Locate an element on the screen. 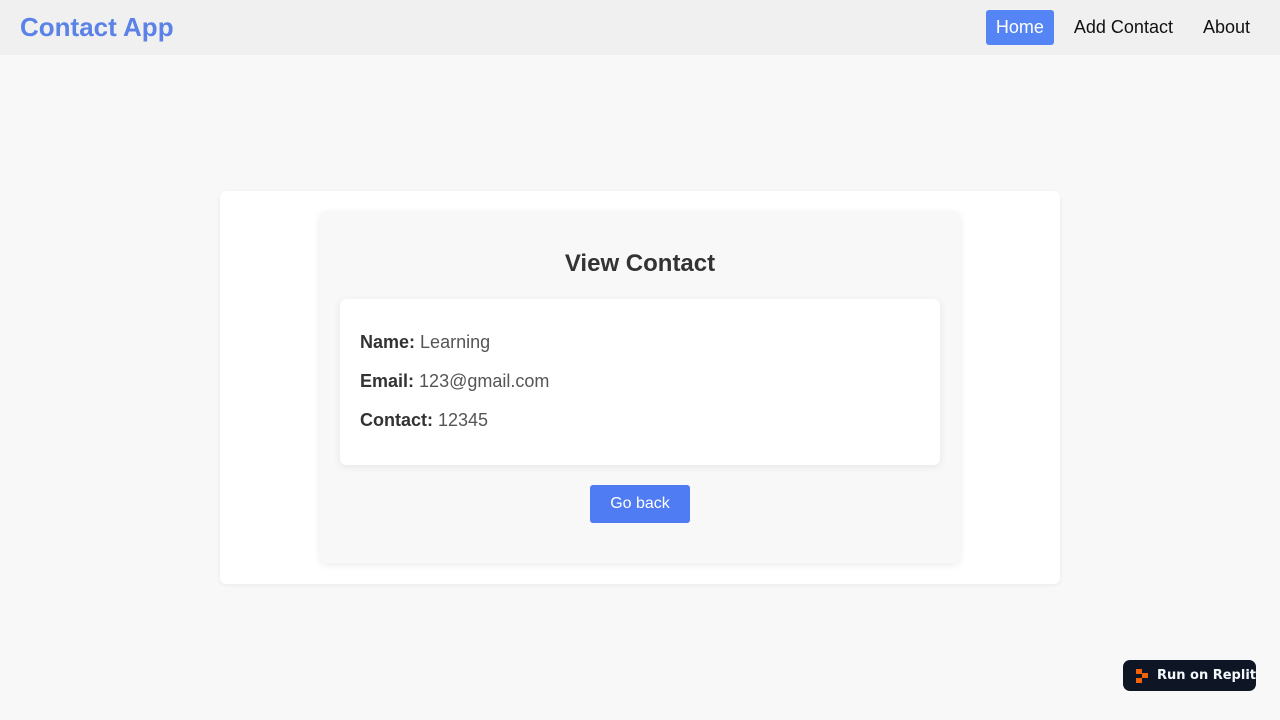 Image resolution: width=1280 pixels, height=720 pixels. name-value: Learning is located at coordinates (455, 342).